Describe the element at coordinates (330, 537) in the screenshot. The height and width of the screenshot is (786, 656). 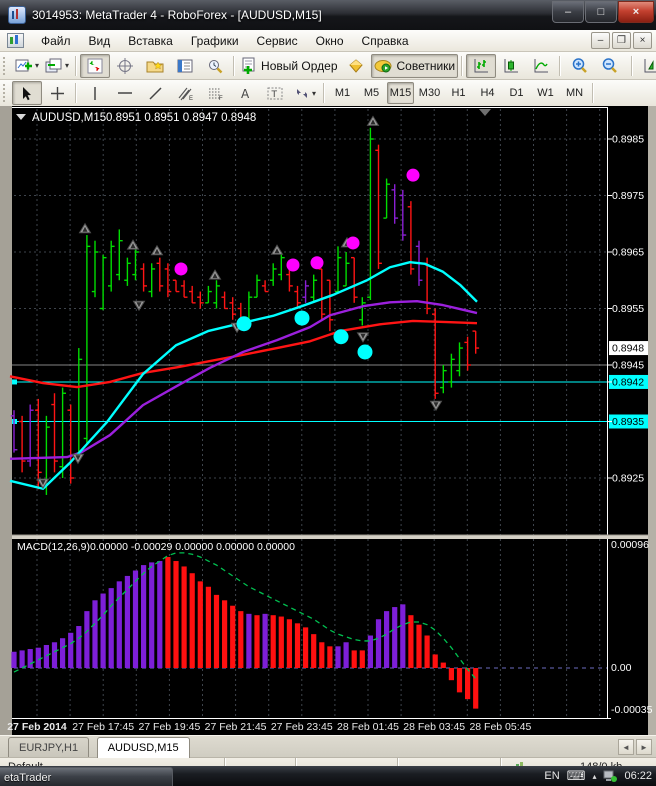
I see `panel-splitter` at that location.